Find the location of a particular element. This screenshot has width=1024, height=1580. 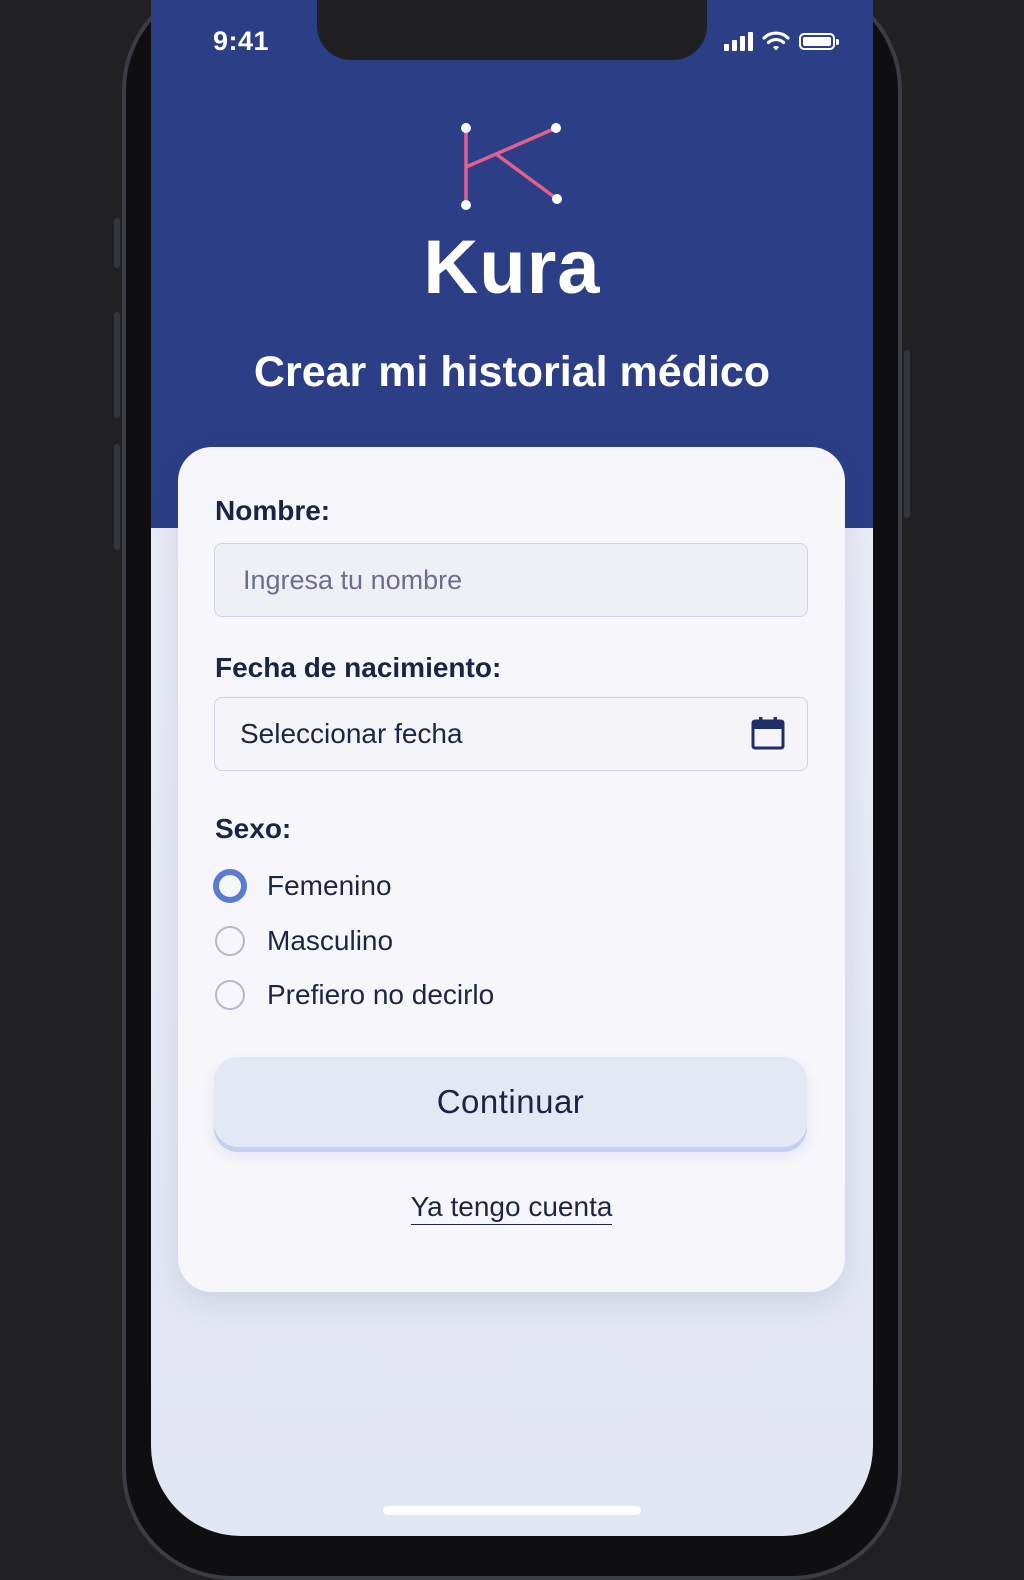

status-time: 9:41 is located at coordinates (241, 41).